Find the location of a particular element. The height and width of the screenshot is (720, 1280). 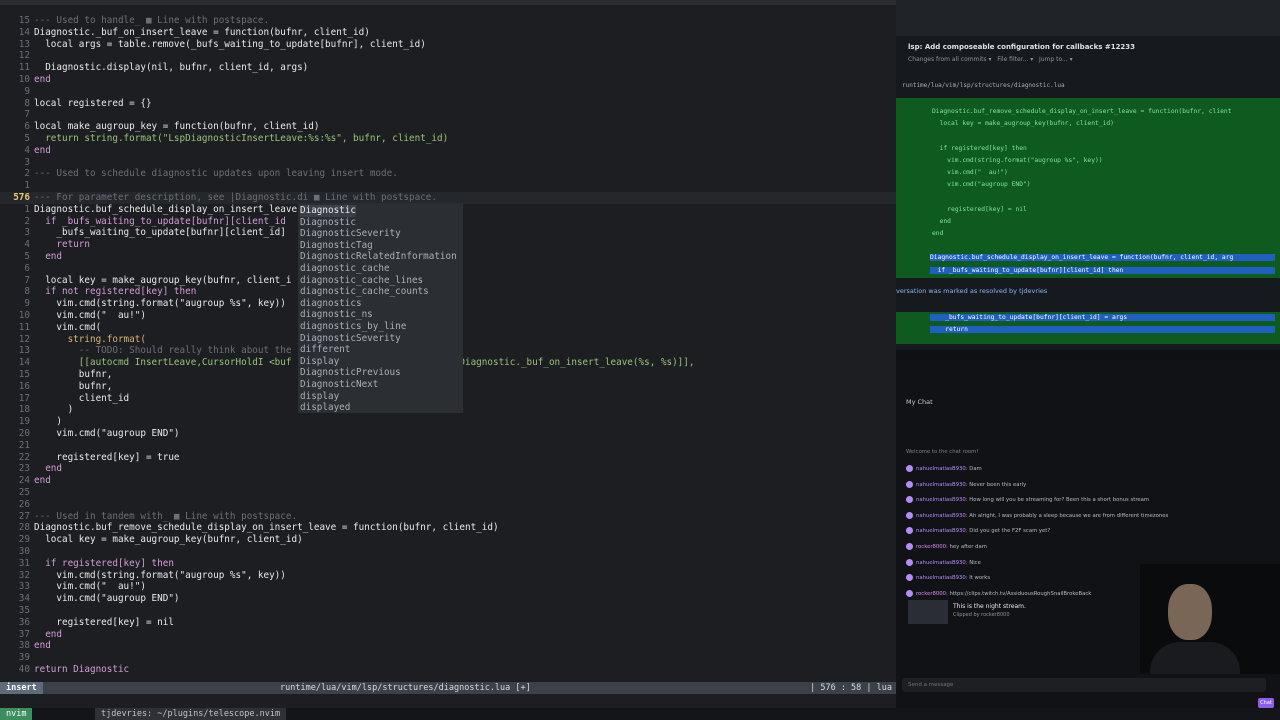

completion-item: diagnostics is located at coordinates (331, 304).